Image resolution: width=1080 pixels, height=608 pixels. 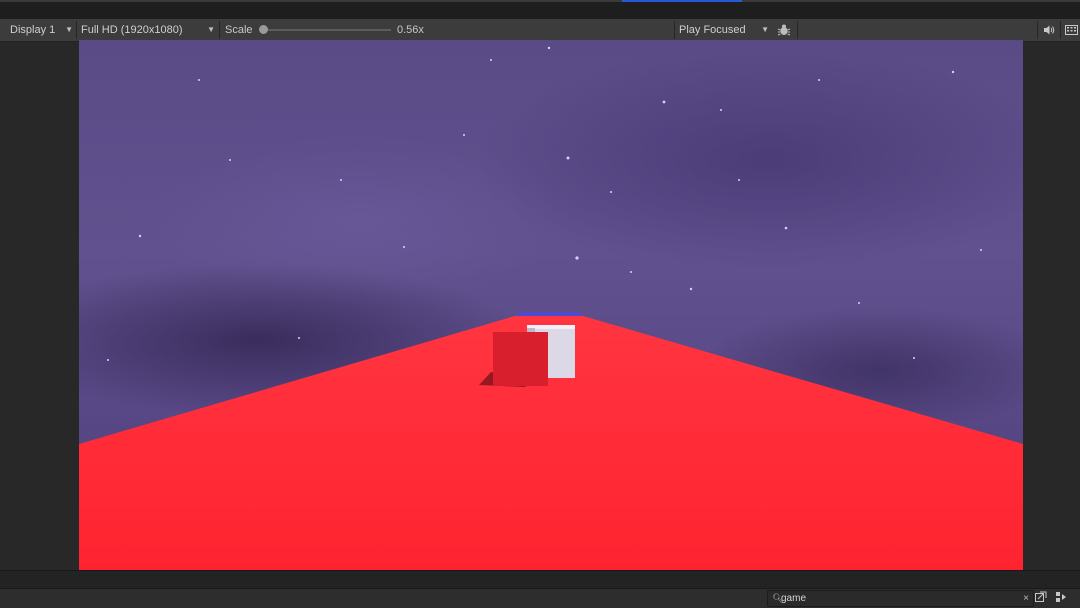 What do you see at coordinates (682, 1) in the screenshot?
I see `active-tab-indicator` at bounding box center [682, 1].